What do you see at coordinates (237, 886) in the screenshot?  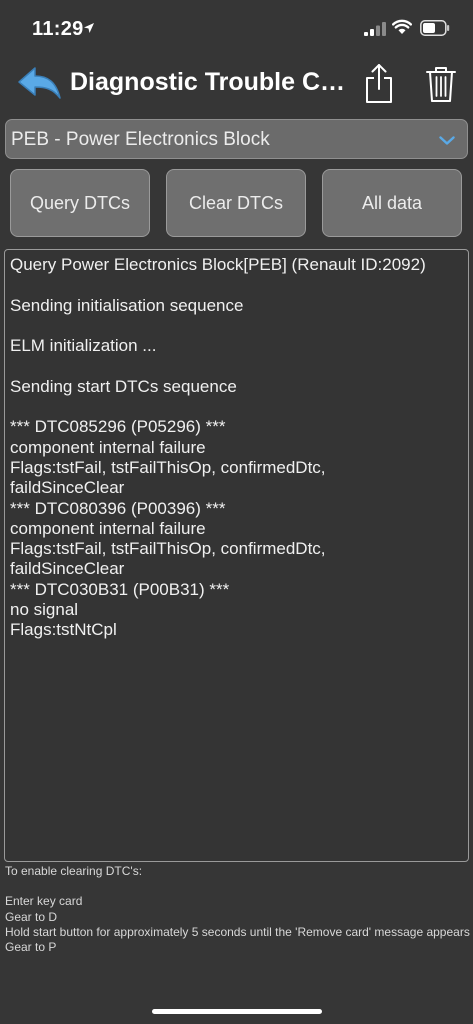 I see `info-line` at bounding box center [237, 886].